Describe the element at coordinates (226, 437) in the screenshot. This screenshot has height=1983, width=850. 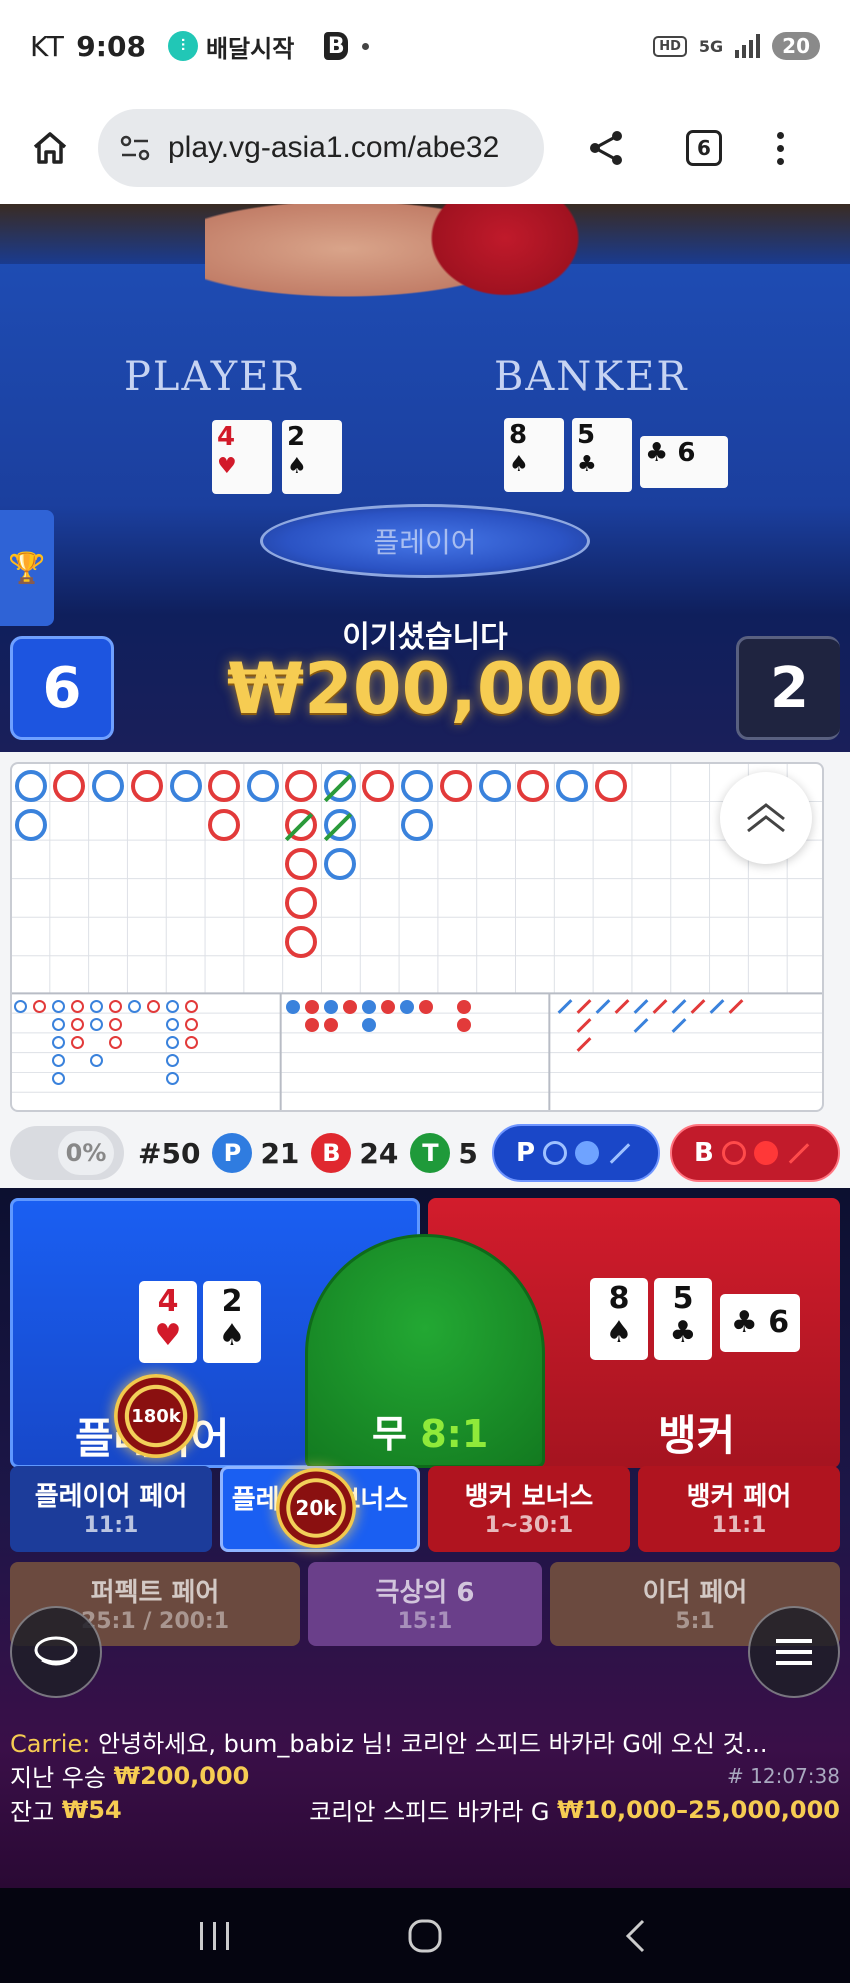
I see `card-rank: 4` at that location.